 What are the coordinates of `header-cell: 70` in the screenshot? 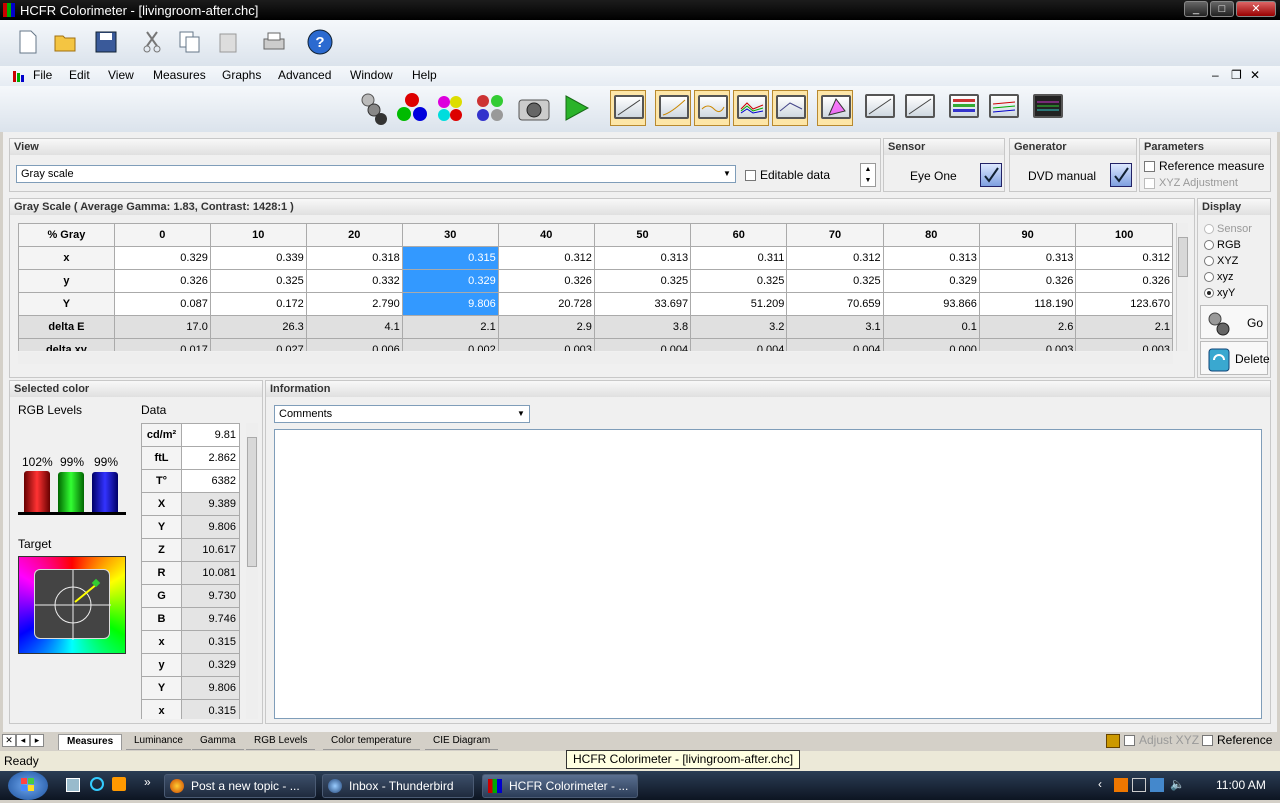 It's located at (835, 235).